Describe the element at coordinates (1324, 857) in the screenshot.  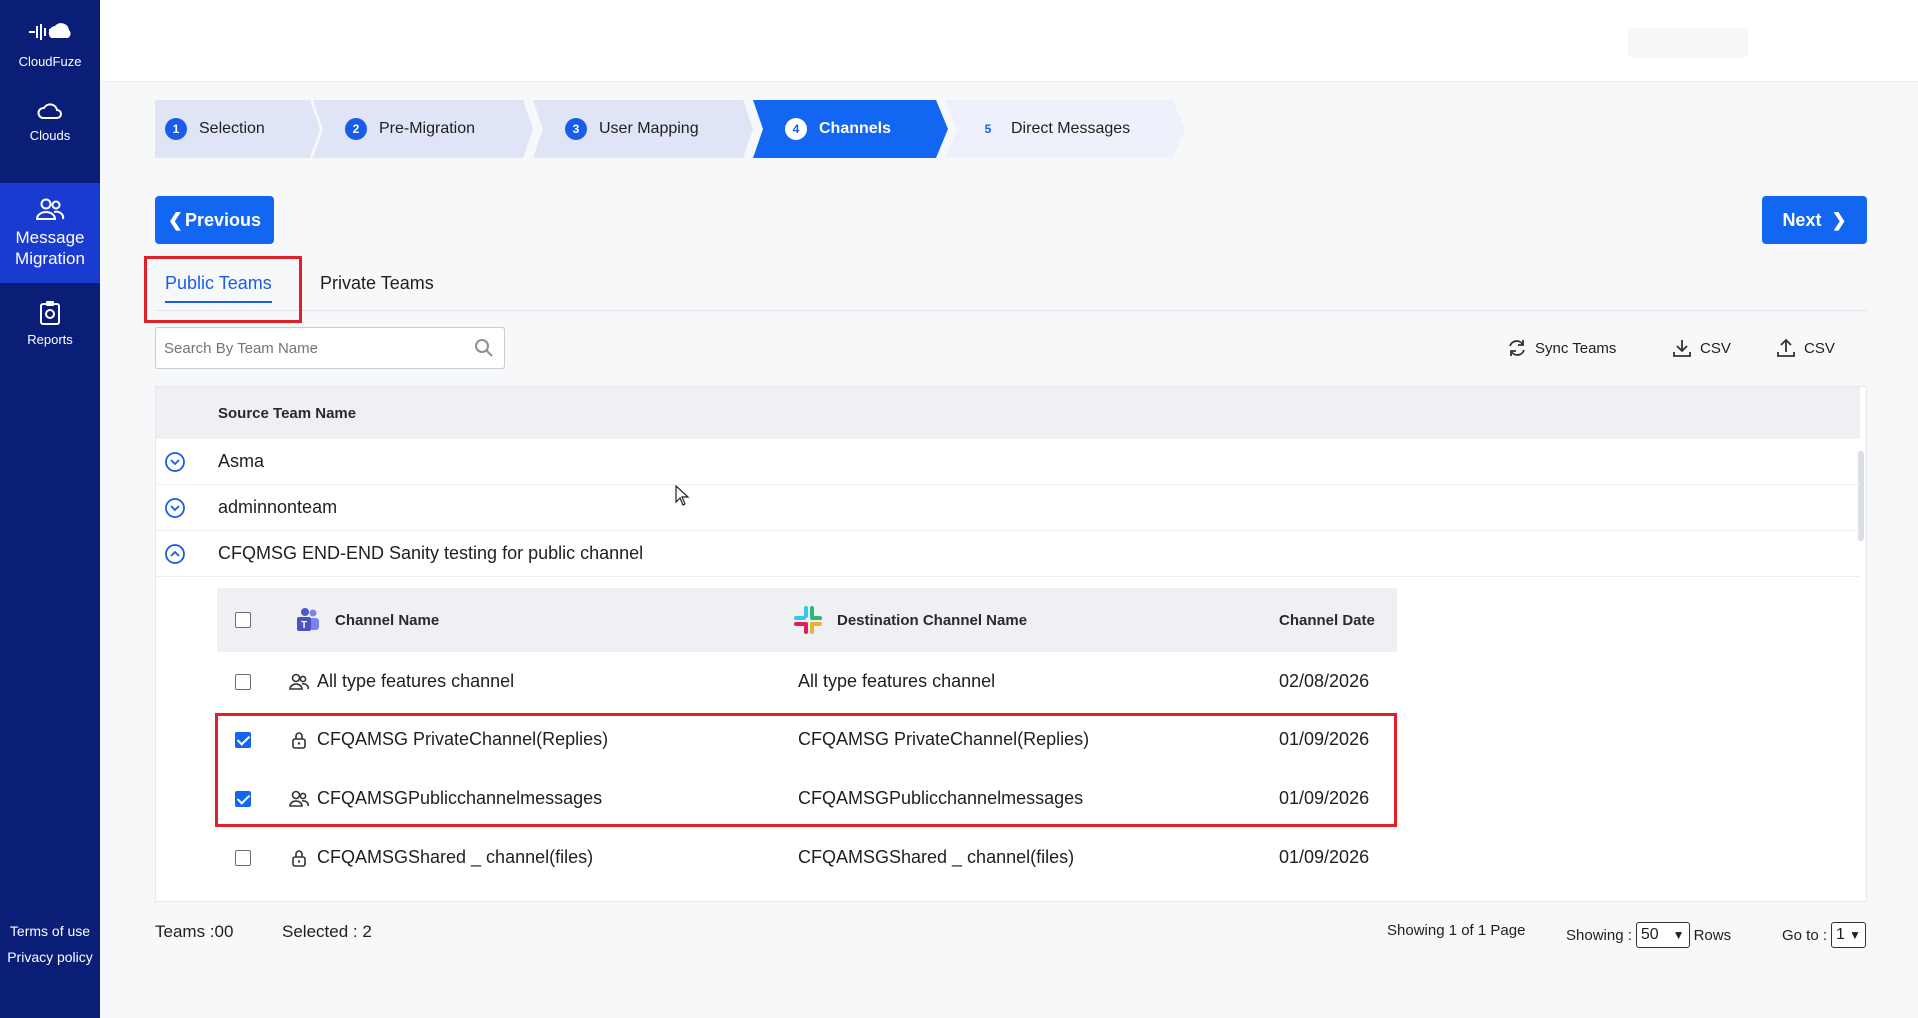
I see `channel-date: 01/09/2026` at that location.